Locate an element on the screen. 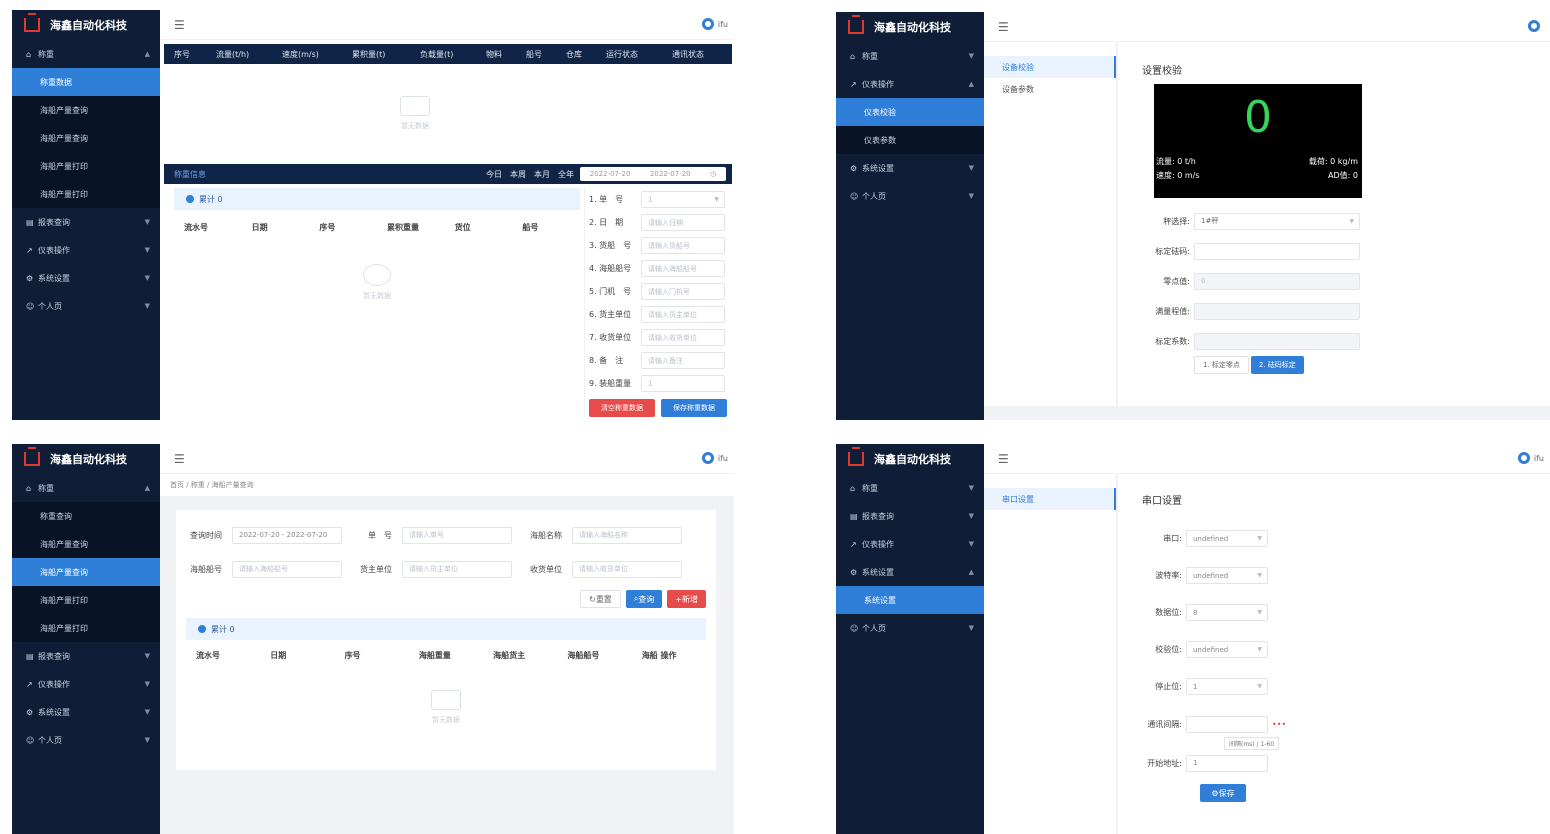  calibrate-span-button: 2. 砝码标定 is located at coordinates (1277, 365).